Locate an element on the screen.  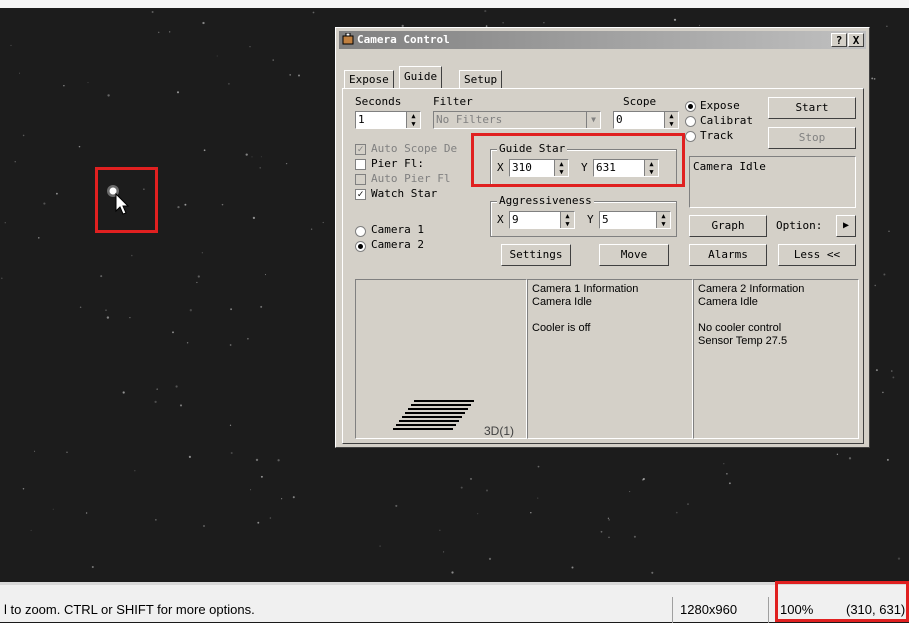
move-button: Move is located at coordinates (634, 255).